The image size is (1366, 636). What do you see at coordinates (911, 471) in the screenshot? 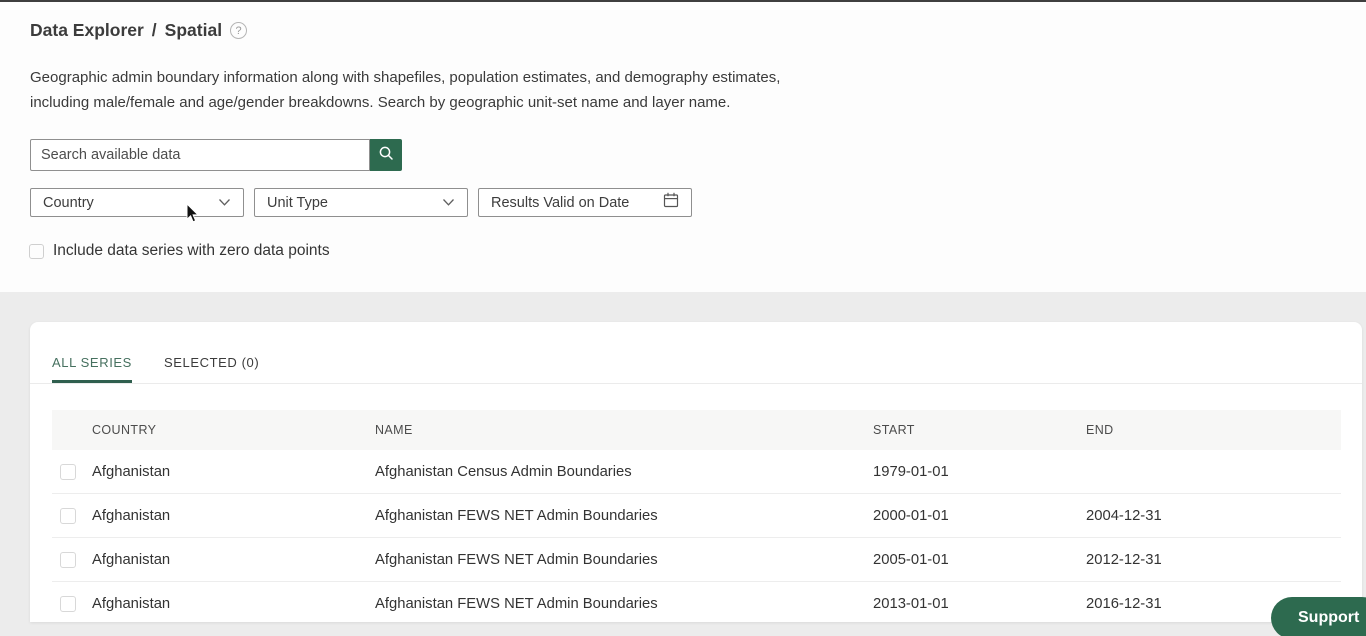
I see `cell-start: 1979-01-01` at bounding box center [911, 471].